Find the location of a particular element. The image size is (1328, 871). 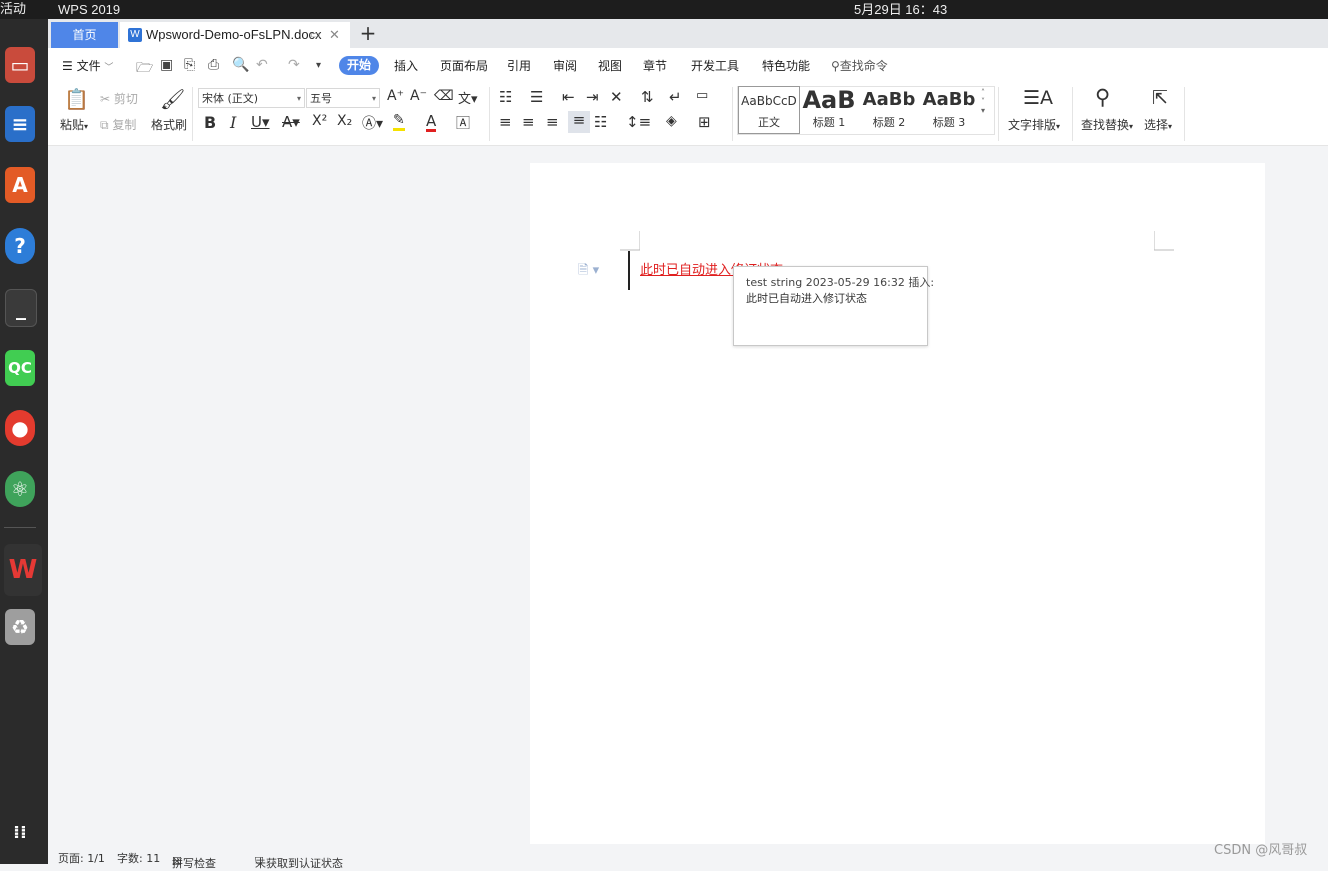

numbered-list-icon: ☰ is located at coordinates (536, 97).